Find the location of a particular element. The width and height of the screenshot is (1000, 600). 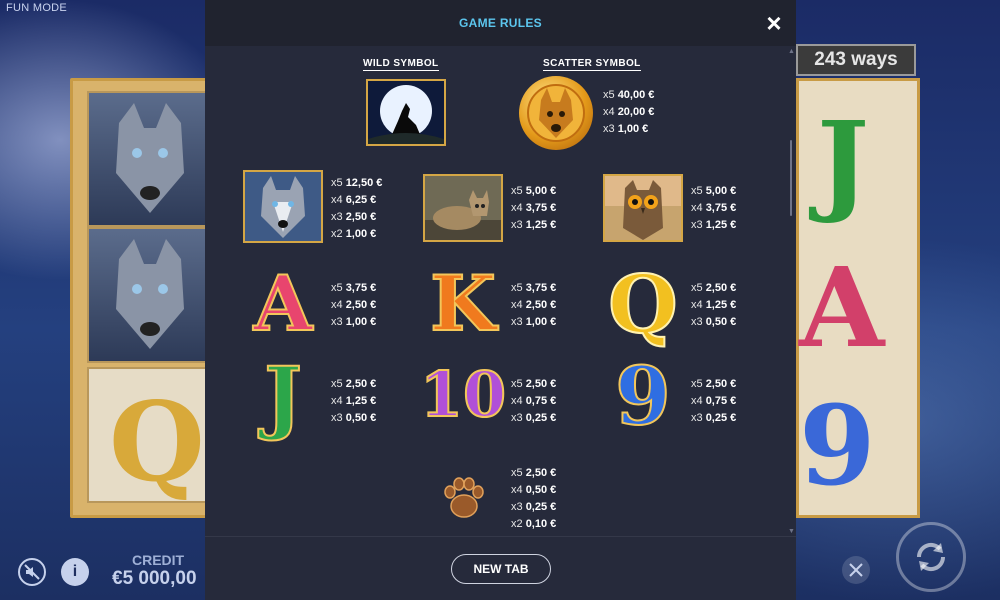

number-10-symbol: 10 is located at coordinates (463, 394).